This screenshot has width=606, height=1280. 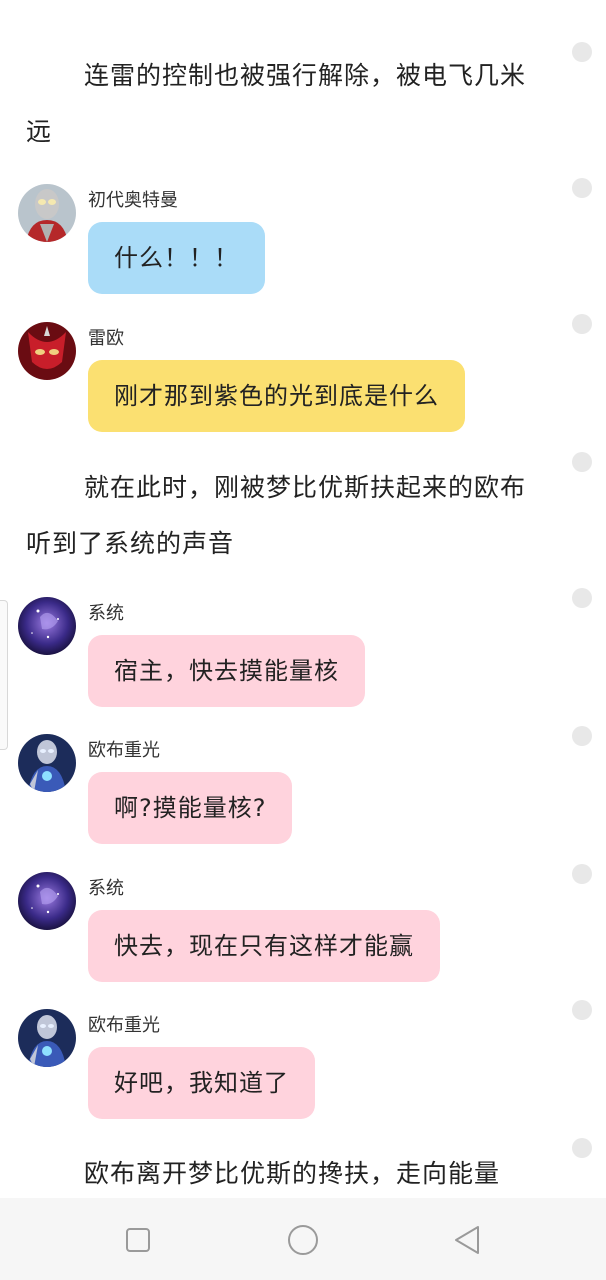 I want to click on message-bubble: 什么！！！, so click(x=176, y=258).